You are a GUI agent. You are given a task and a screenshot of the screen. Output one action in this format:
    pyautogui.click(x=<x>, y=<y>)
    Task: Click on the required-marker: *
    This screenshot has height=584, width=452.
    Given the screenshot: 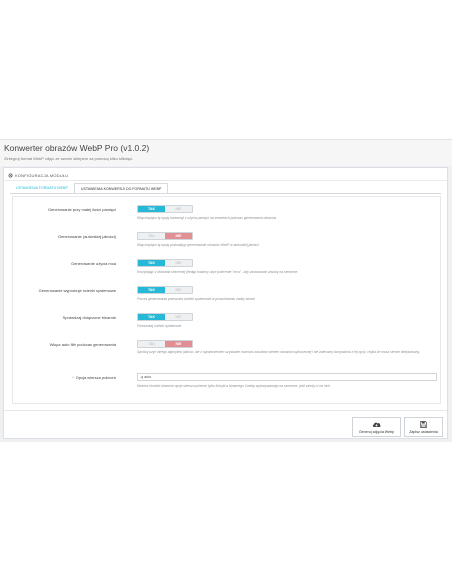 What is the action you would take?
    pyautogui.click(x=73, y=377)
    